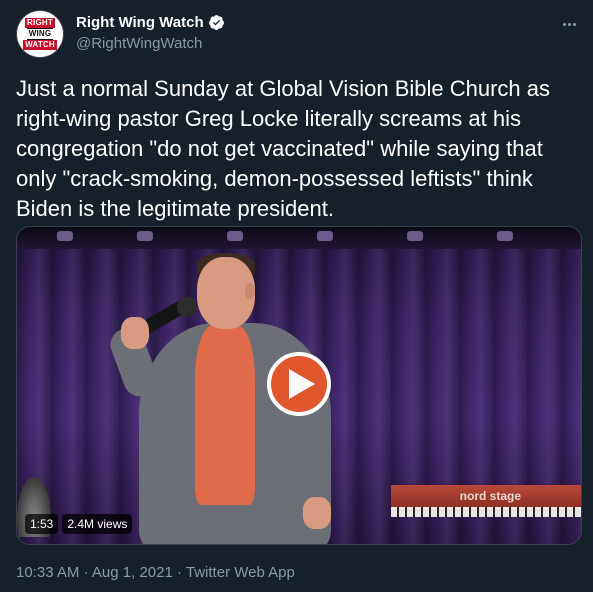 The width and height of the screenshot is (593, 592). I want to click on avatar: RIGHT WING WATCH, so click(40, 34).